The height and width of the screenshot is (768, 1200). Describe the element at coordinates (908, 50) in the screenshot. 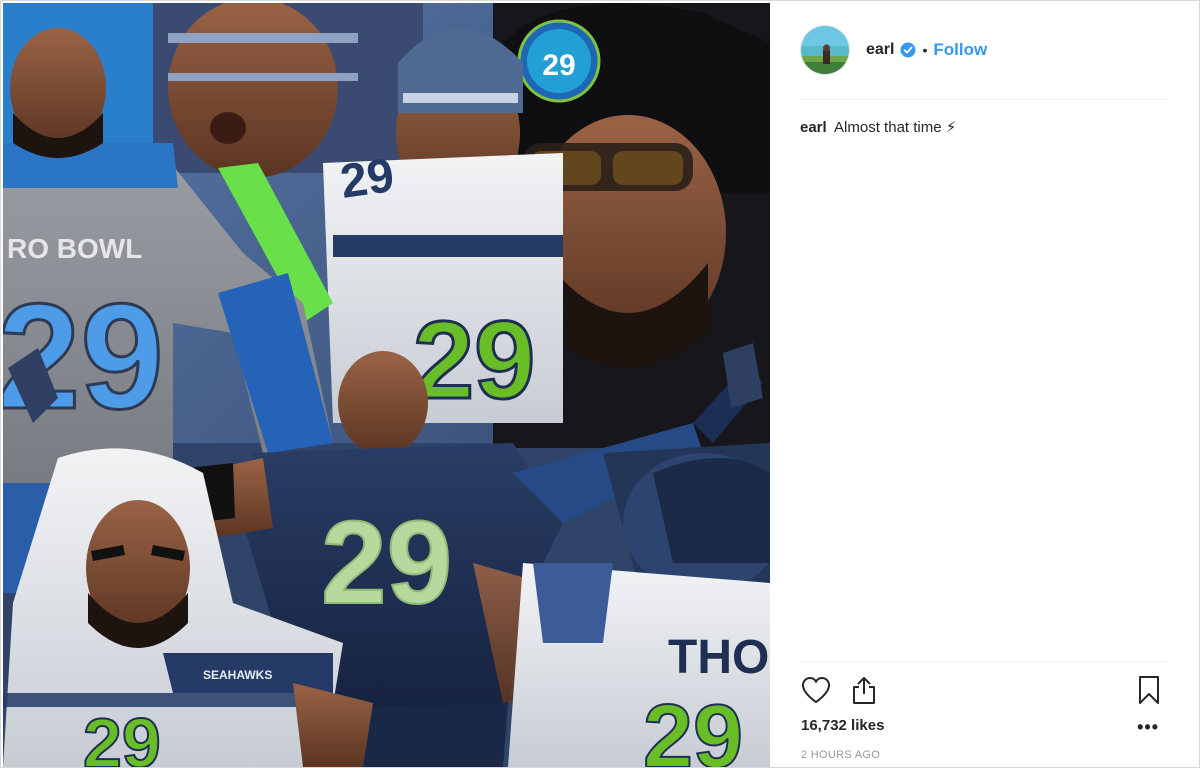

I see `verified-badge-icon` at that location.